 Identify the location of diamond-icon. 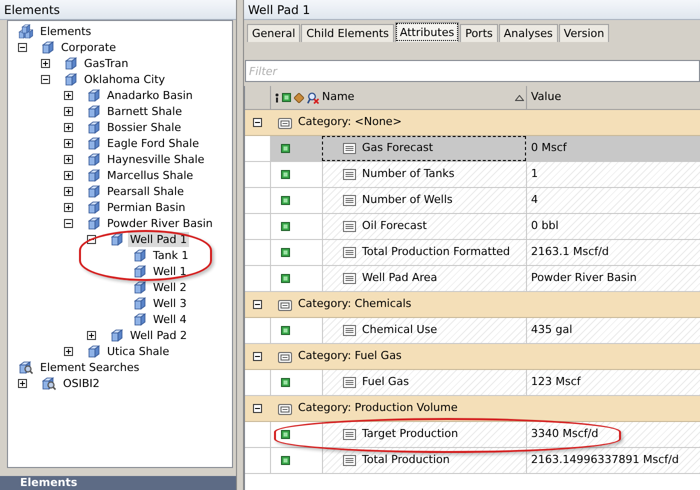
(299, 97).